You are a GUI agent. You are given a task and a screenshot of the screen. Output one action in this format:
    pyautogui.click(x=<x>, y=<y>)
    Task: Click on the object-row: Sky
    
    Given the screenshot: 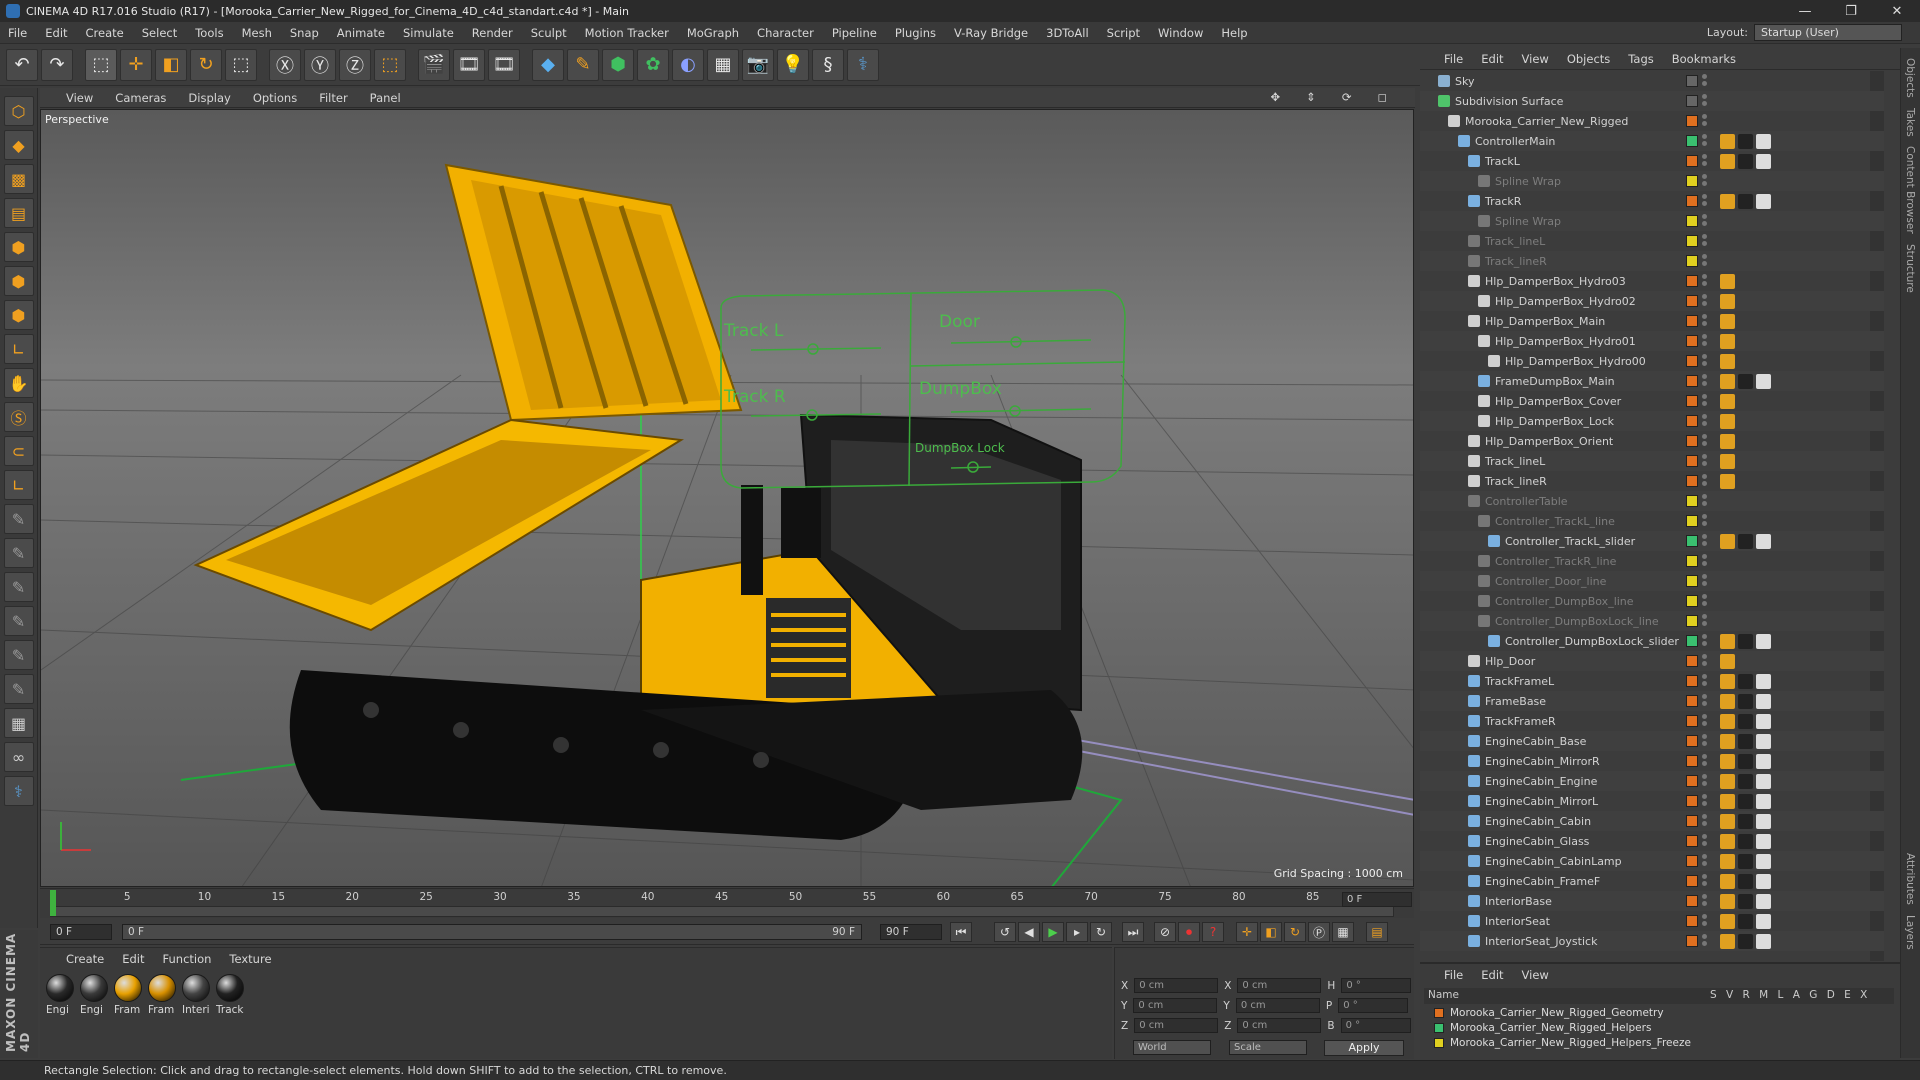 What is the action you would take?
    pyautogui.click(x=1652, y=81)
    